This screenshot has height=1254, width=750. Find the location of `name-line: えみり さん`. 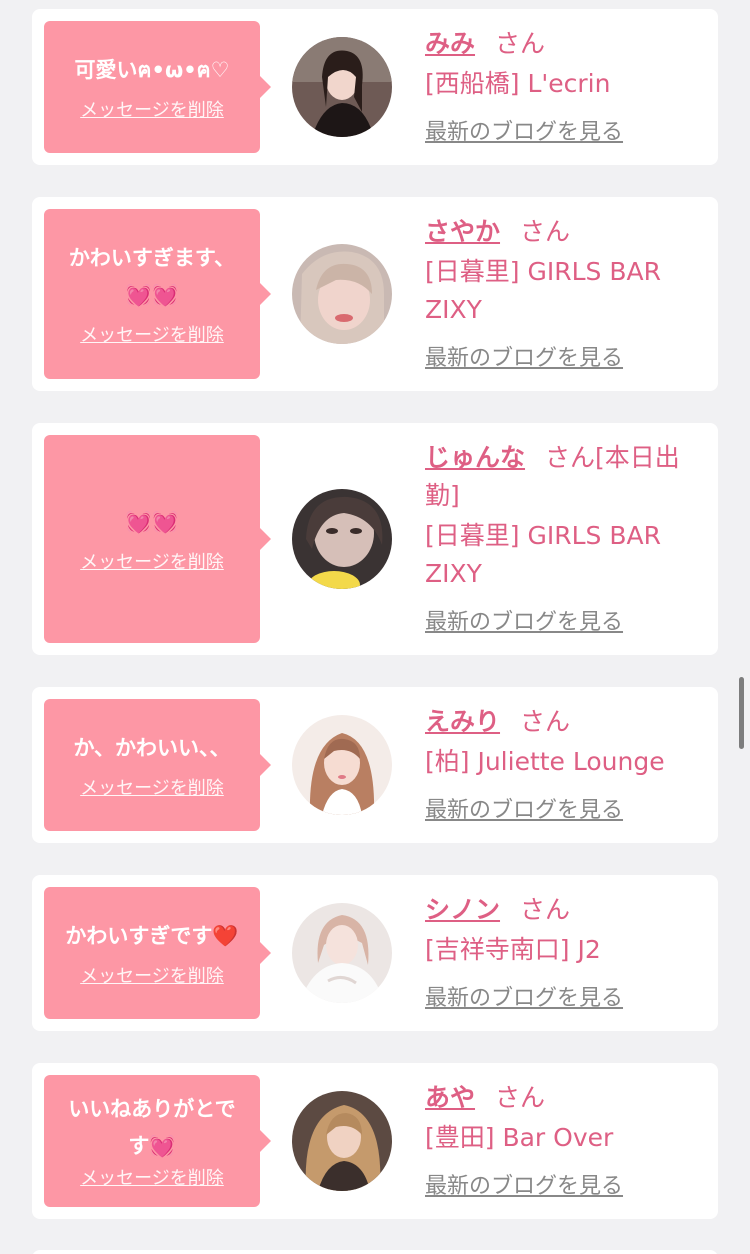

name-line: えみり さん is located at coordinates (563, 722).